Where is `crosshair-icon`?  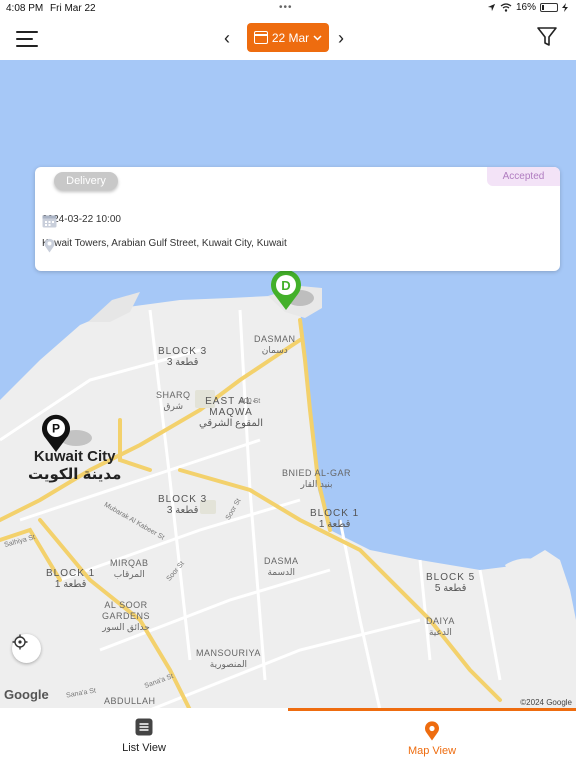 crosshair-icon is located at coordinates (20, 642).